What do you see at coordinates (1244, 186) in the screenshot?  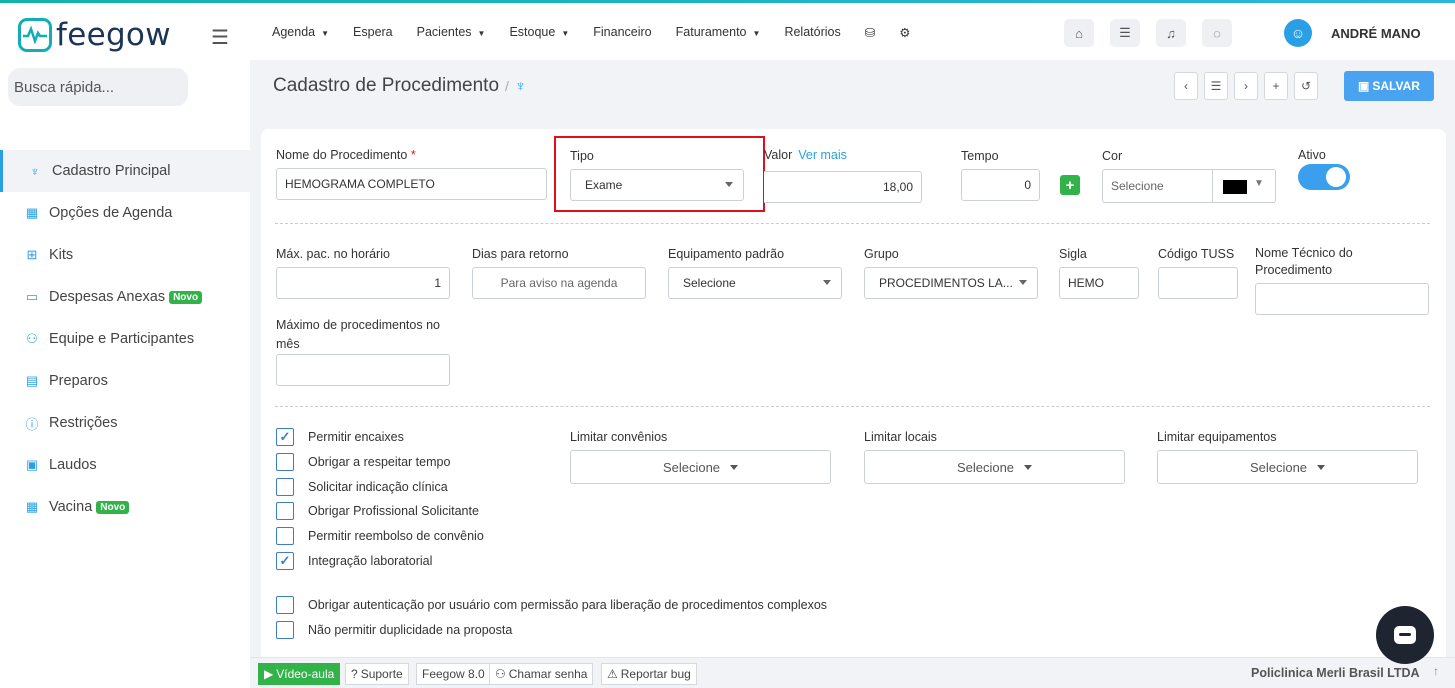 I see `color-swatch: ▼` at bounding box center [1244, 186].